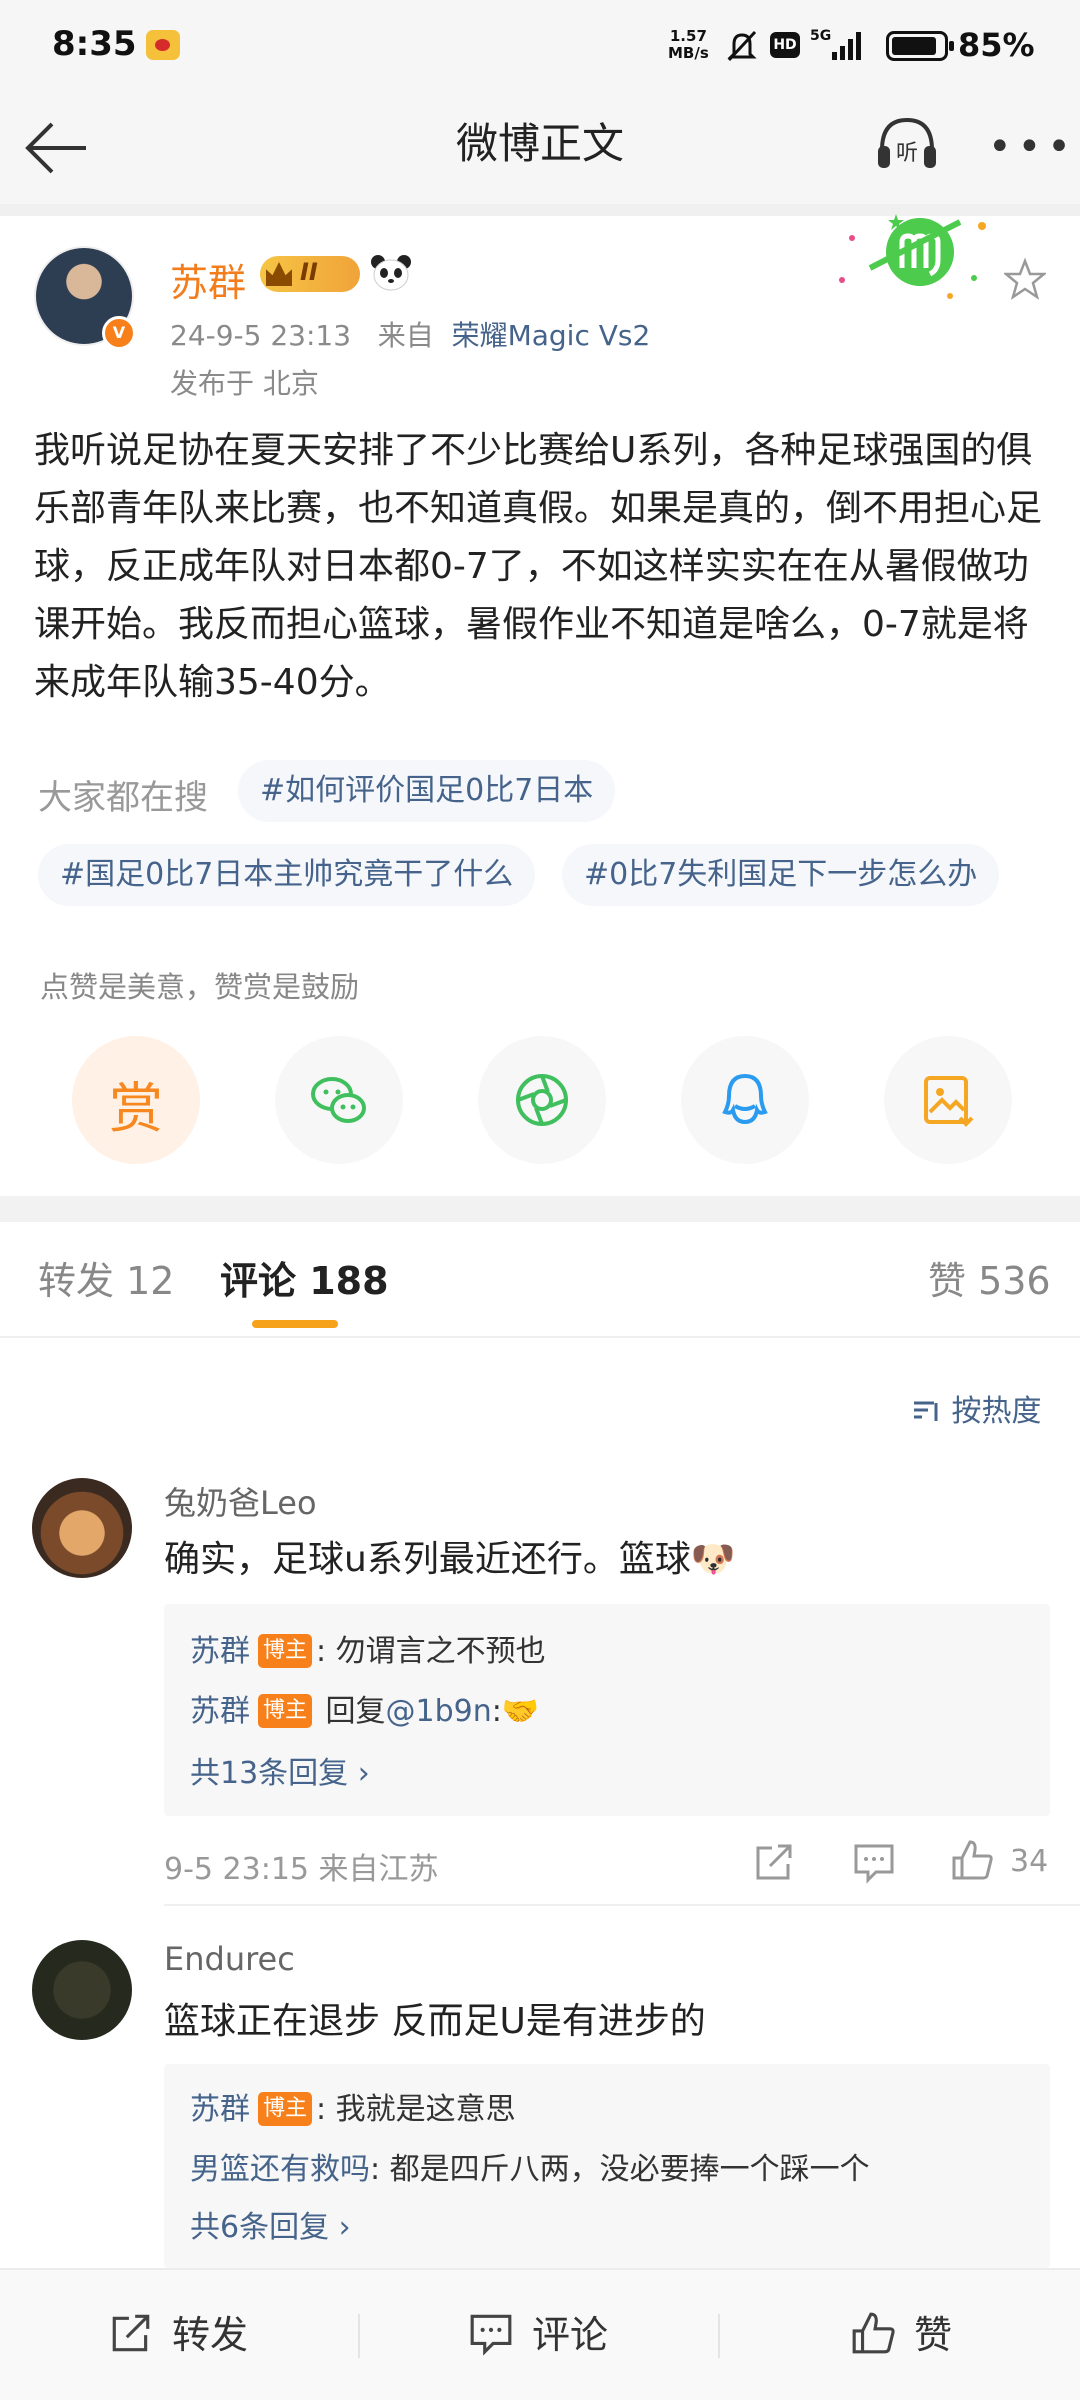  I want to click on reply-text: : 我就是这意思, so click(416, 2109).